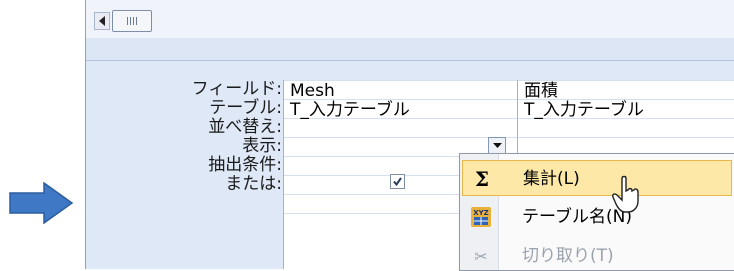  Describe the element at coordinates (497, 145) in the screenshot. I see `chevron-down-icon` at that location.